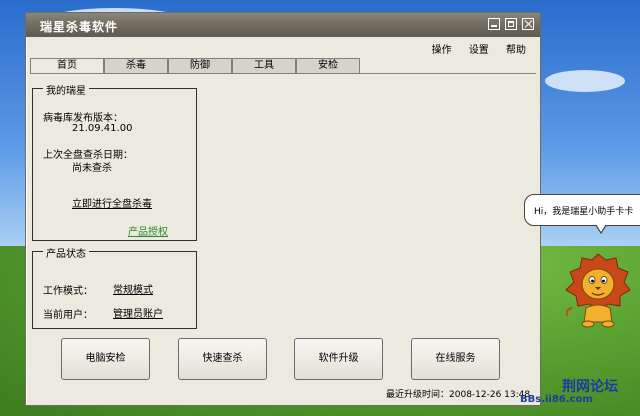 This screenshot has height=416, width=640. Describe the element at coordinates (112, 202) in the screenshot. I see `full-scan-link: 立即进行全盘杀毒` at that location.